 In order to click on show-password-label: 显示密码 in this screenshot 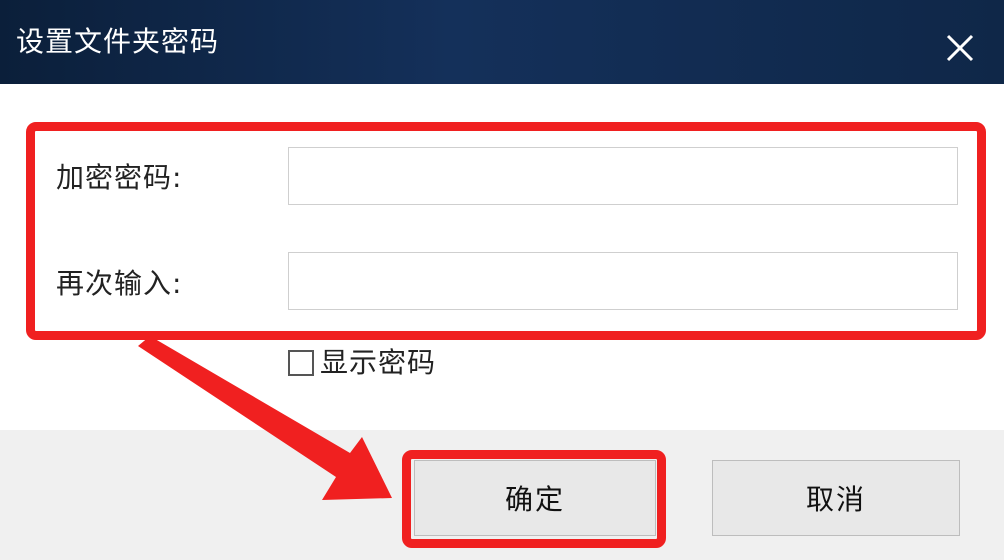, I will do `click(378, 362)`.